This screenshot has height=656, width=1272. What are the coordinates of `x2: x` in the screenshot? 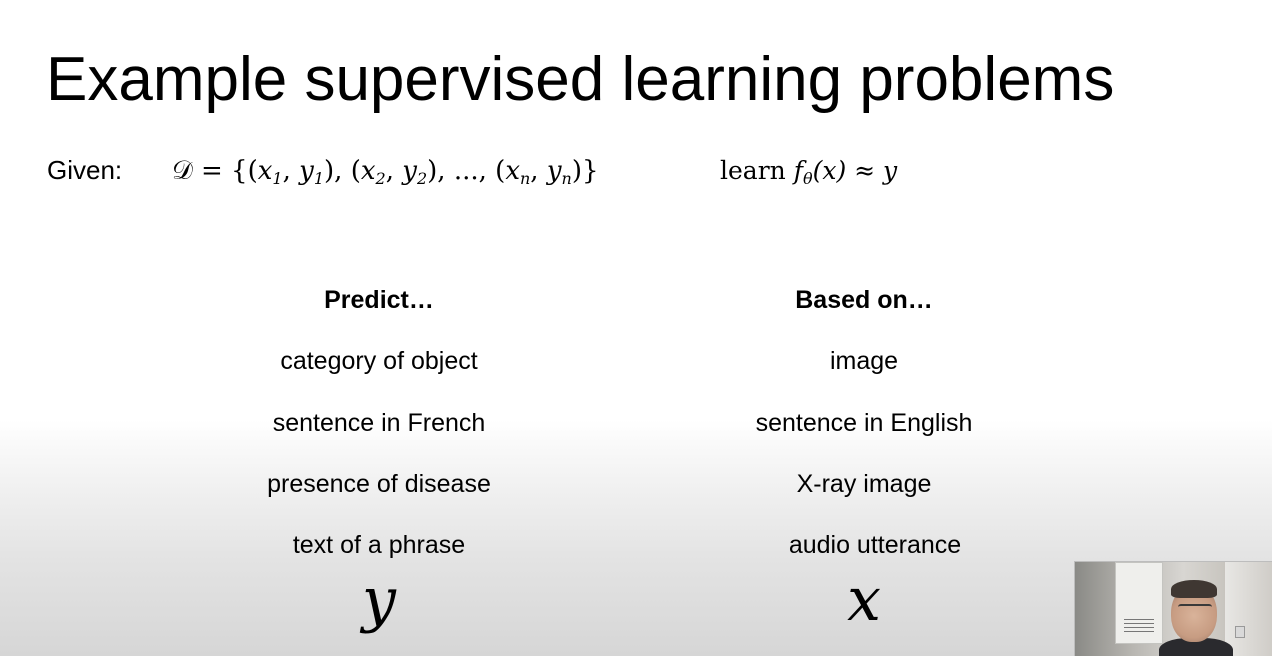 It's located at (368, 171).